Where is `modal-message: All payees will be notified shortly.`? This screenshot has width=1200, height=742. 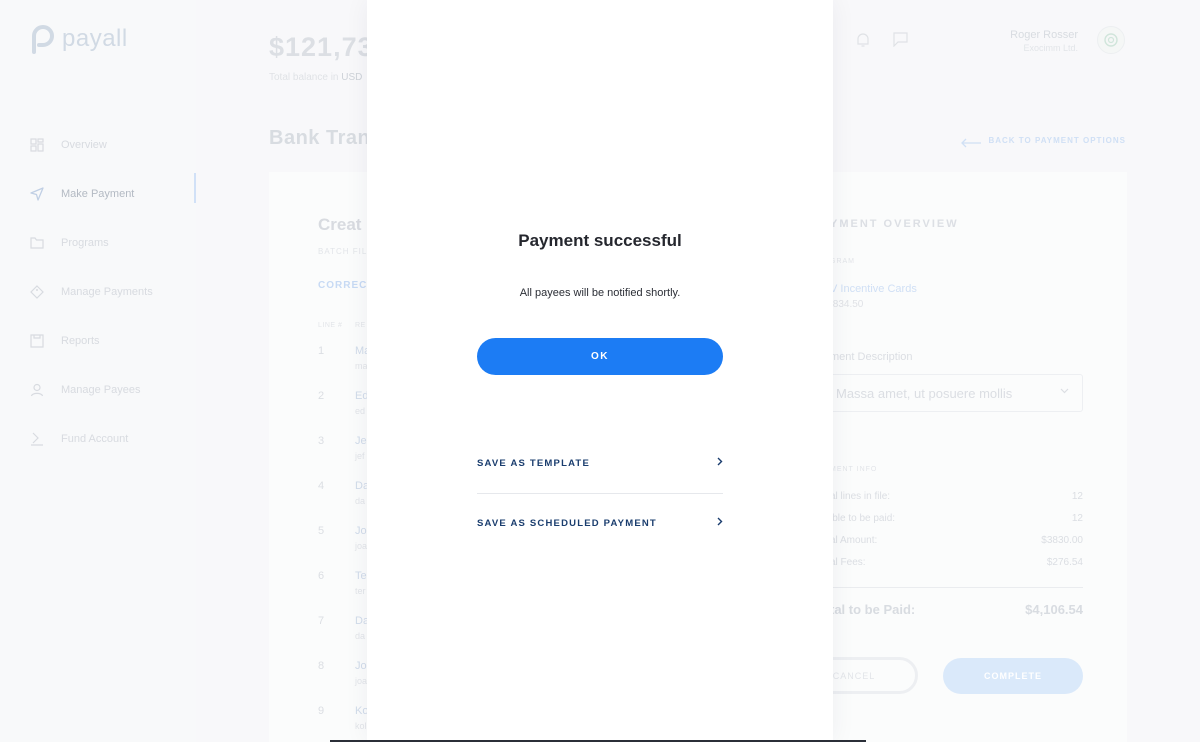 modal-message: All payees will be notified shortly. is located at coordinates (600, 293).